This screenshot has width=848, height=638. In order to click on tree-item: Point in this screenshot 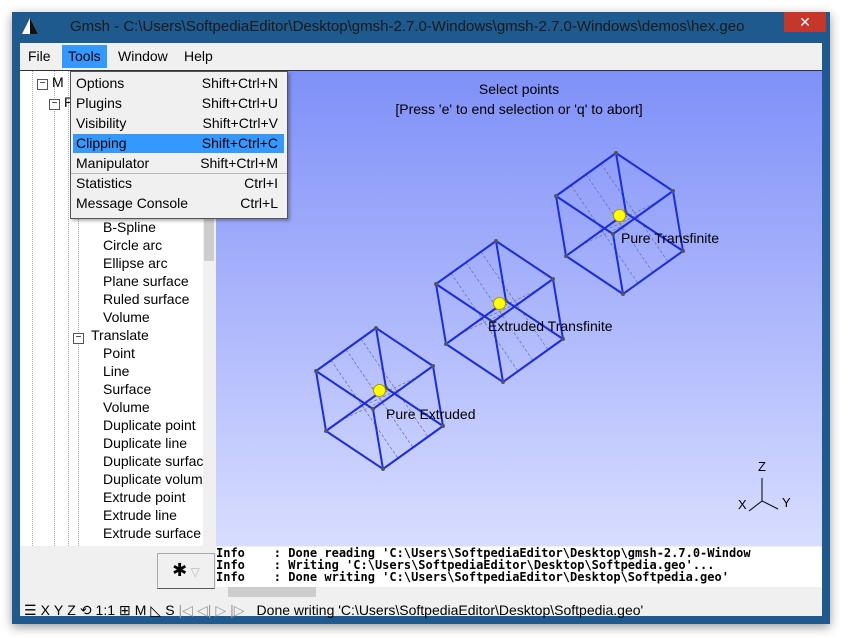, I will do `click(119, 353)`.